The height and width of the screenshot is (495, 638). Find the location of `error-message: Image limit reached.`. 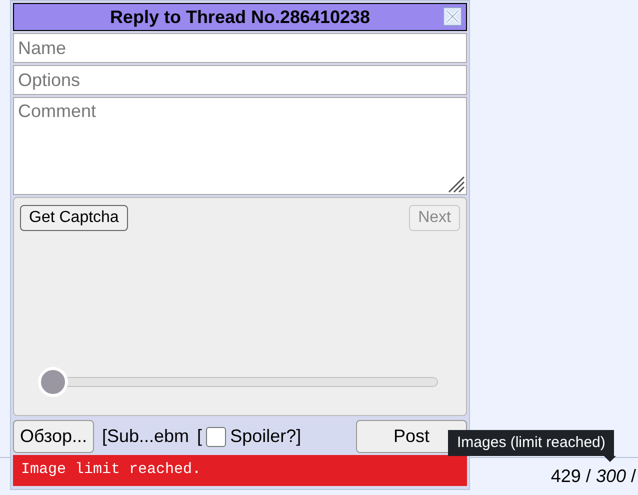

error-message: Image limit reached. is located at coordinates (111, 470).